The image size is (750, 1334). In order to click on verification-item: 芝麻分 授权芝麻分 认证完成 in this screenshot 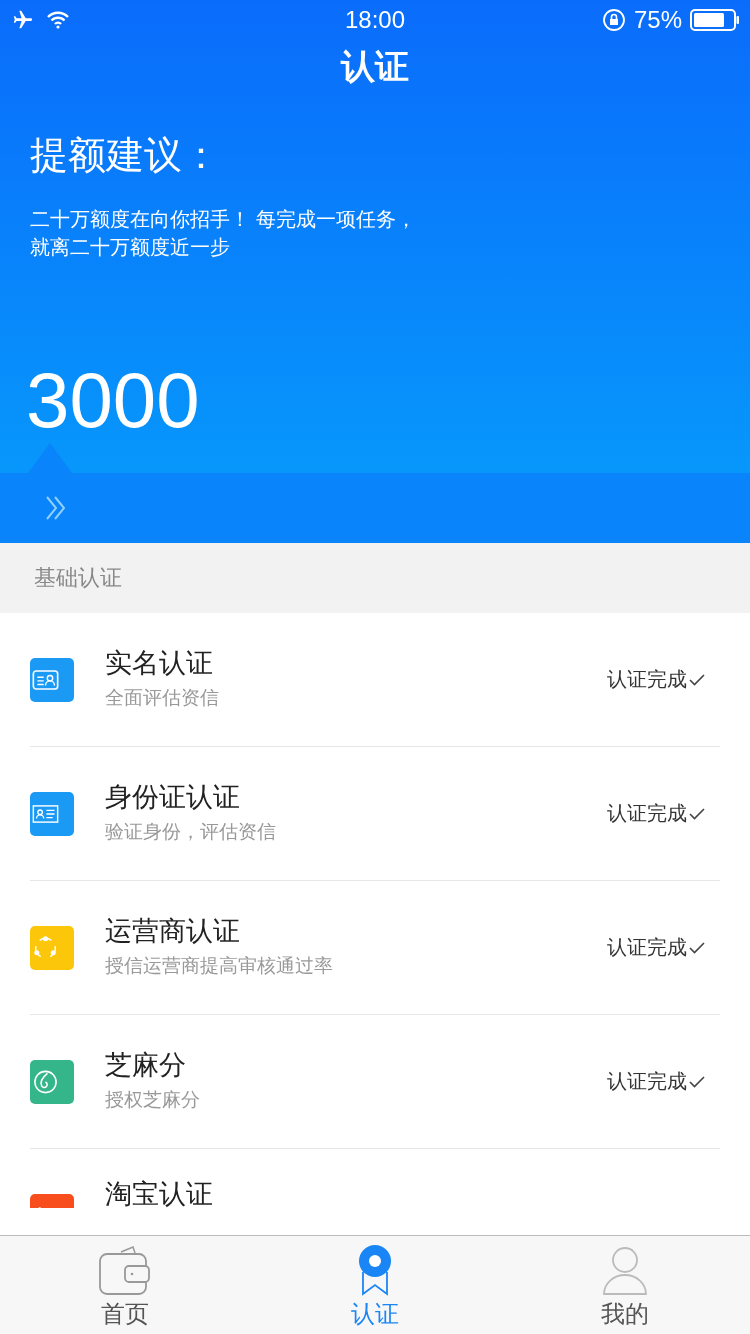, I will do `click(375, 1082)`.